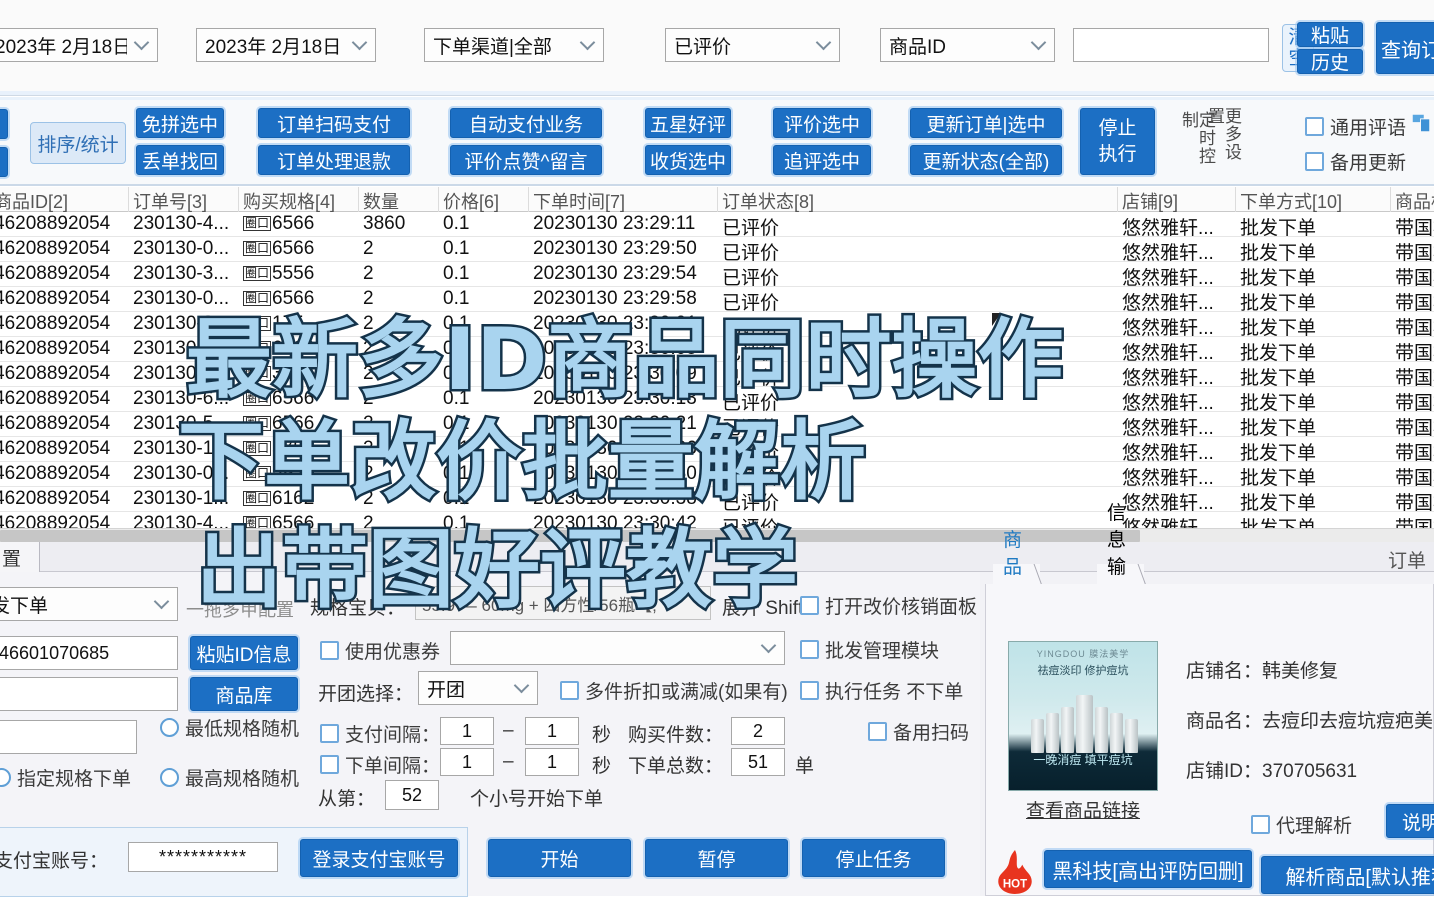 This screenshot has height=900, width=1434. What do you see at coordinates (617, 648) in the screenshot?
I see `coupon-select` at bounding box center [617, 648].